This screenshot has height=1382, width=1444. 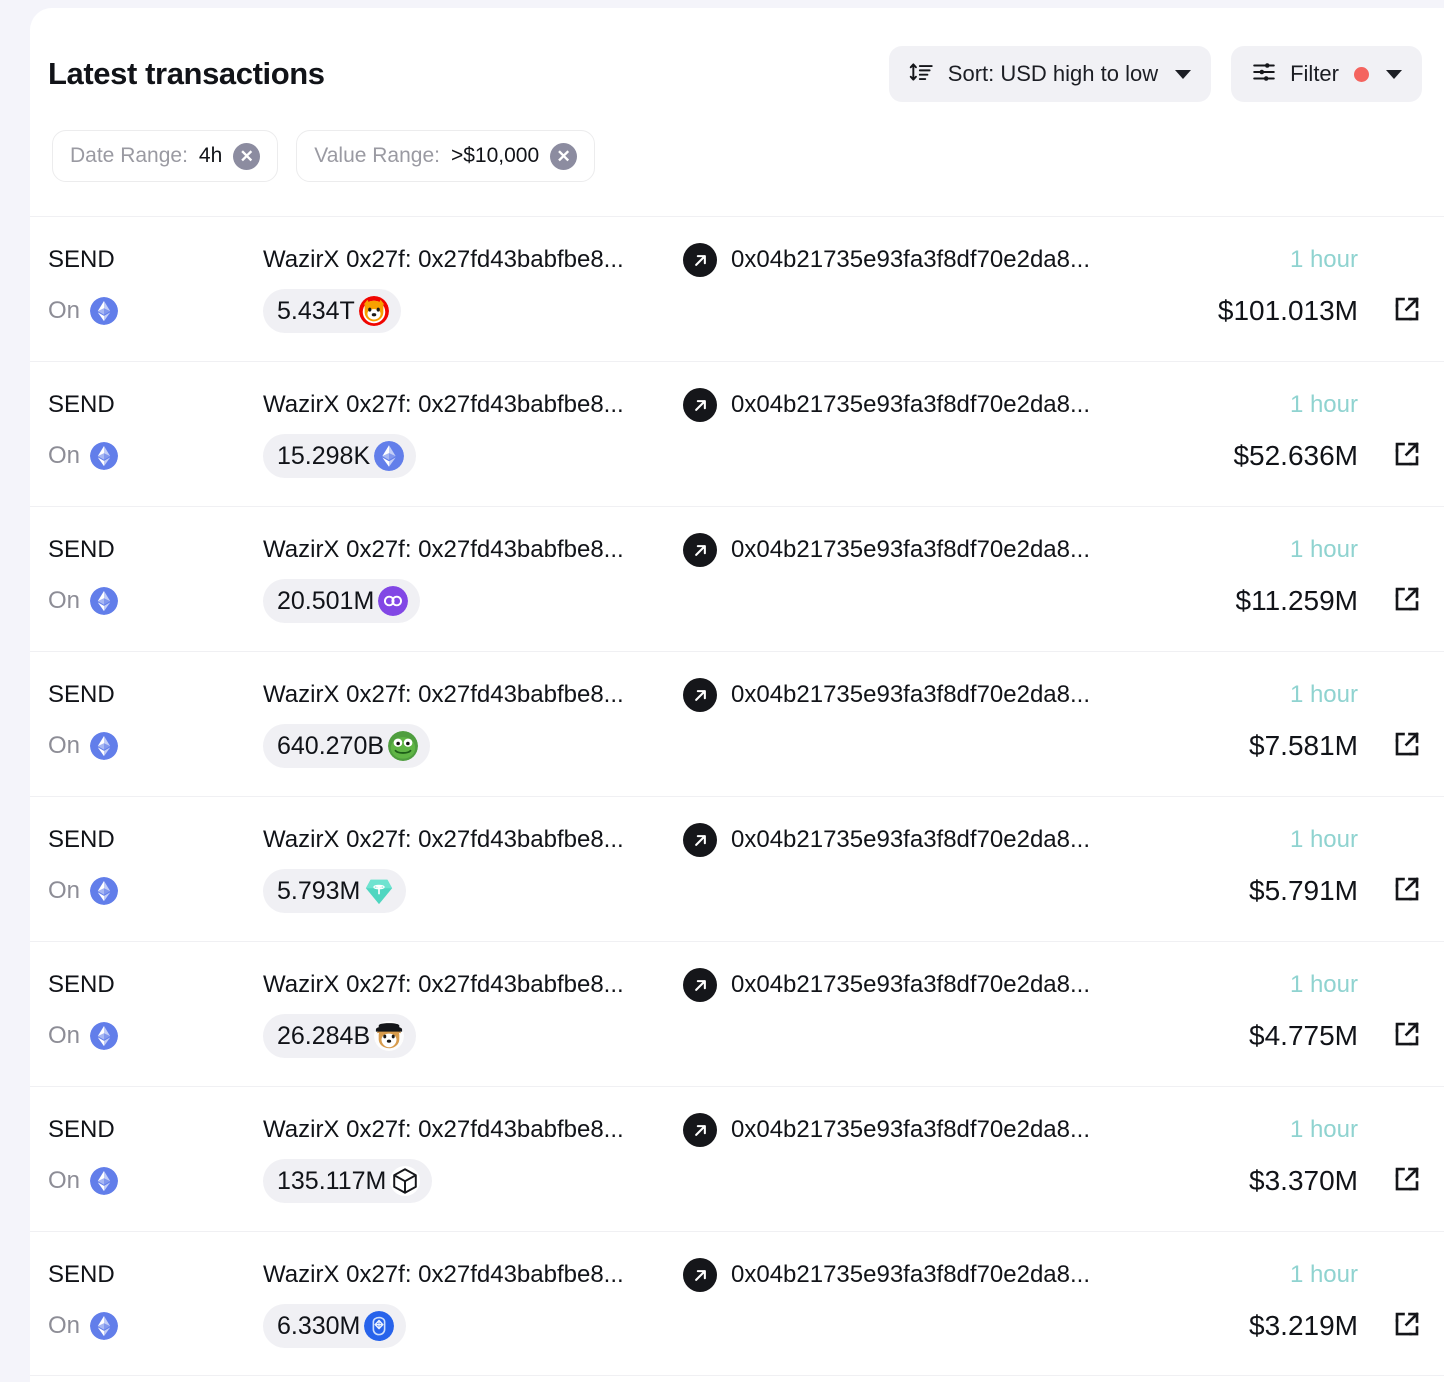 What do you see at coordinates (1183, 74) in the screenshot?
I see `chevron-down-icon` at bounding box center [1183, 74].